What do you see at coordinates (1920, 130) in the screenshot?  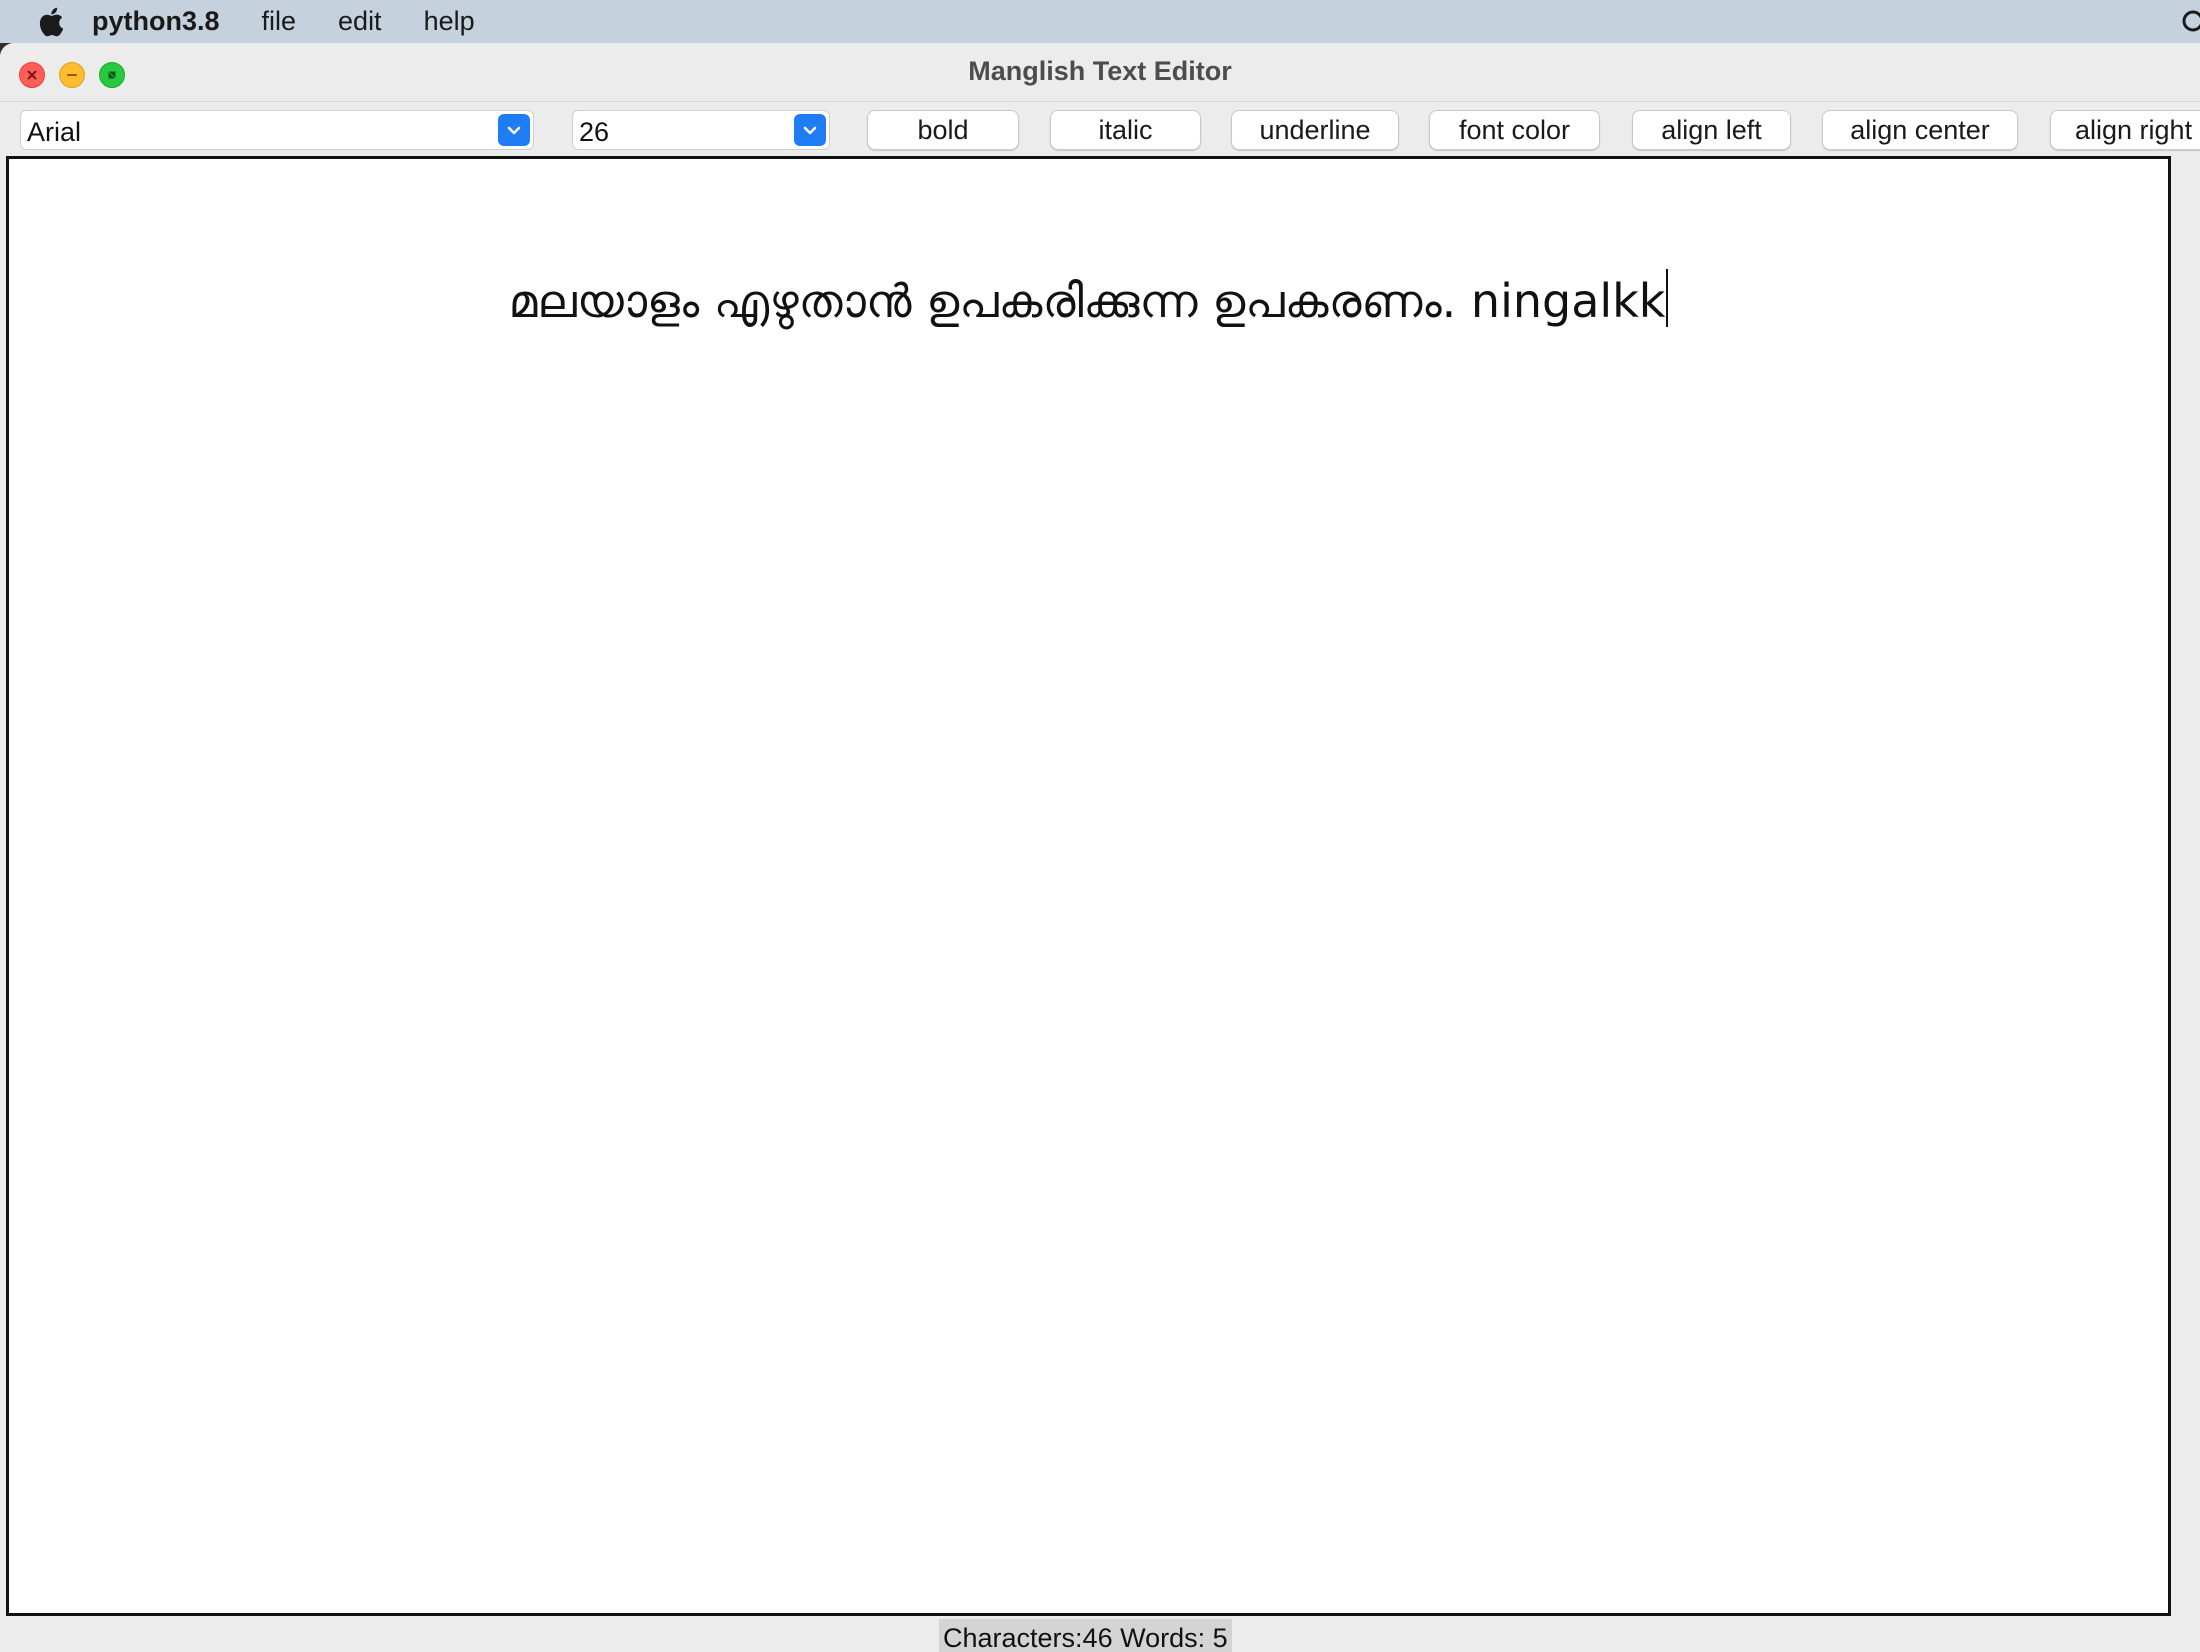 I see `align-center-button: align center` at bounding box center [1920, 130].